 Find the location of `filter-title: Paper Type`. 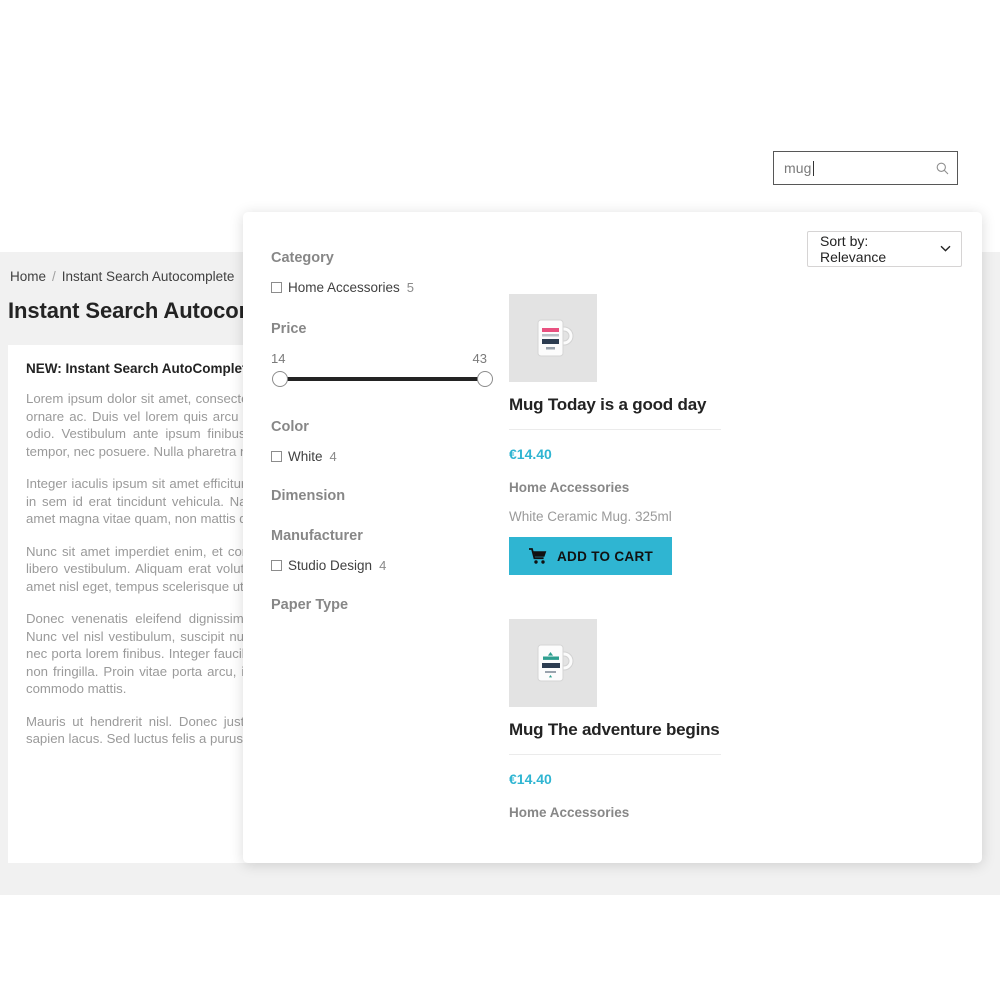

filter-title: Paper Type is located at coordinates (310, 605).